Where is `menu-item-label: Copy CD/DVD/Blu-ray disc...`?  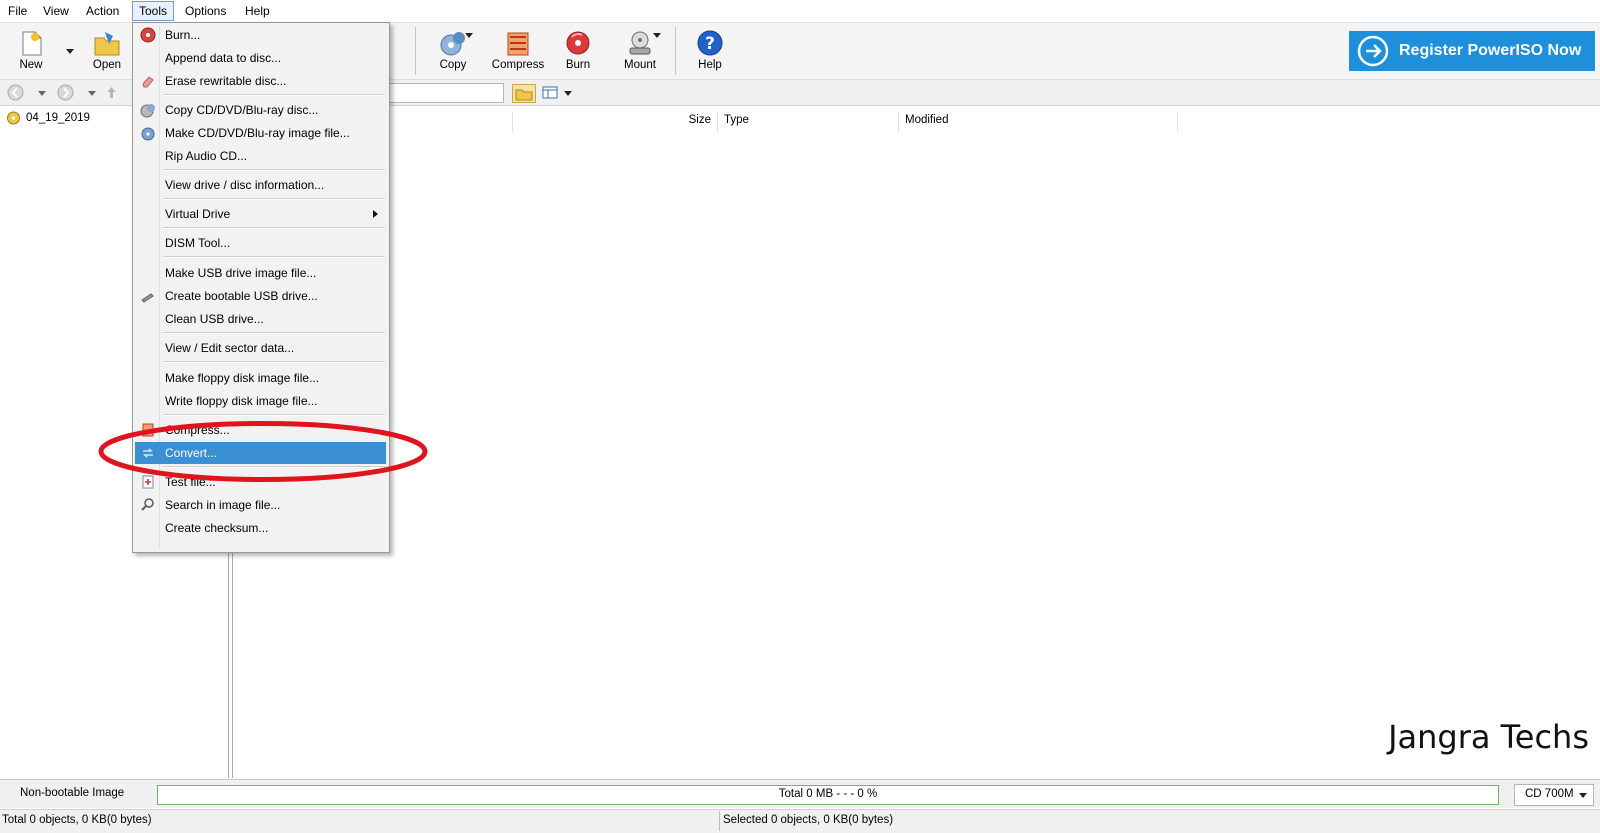 menu-item-label: Copy CD/DVD/Blu-ray disc... is located at coordinates (242, 110).